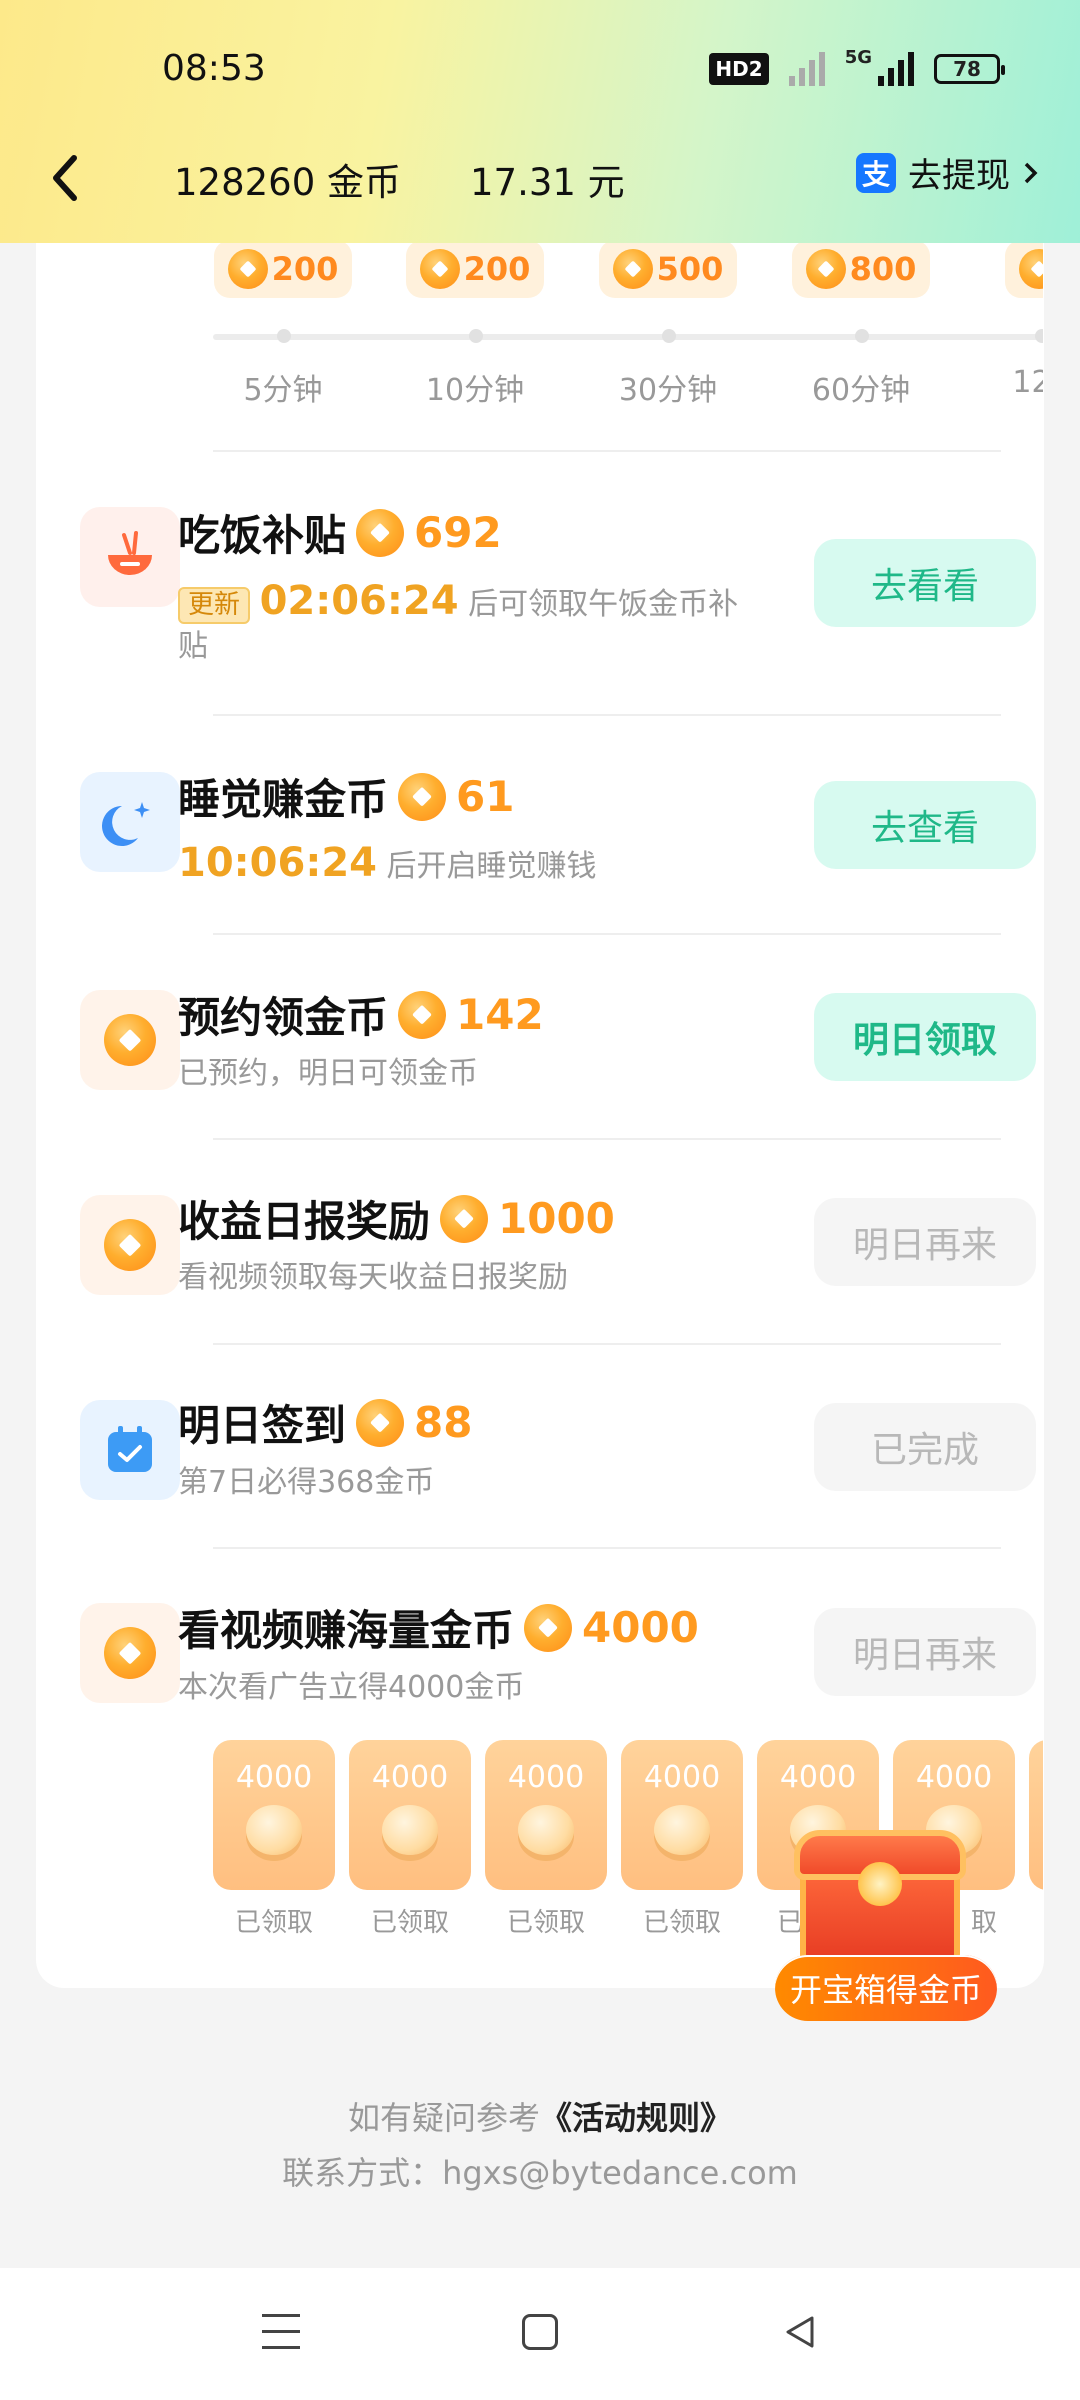 Image resolution: width=1080 pixels, height=2400 pixels. Describe the element at coordinates (925, 825) in the screenshot. I see `check-sleep-button: 去查看` at that location.